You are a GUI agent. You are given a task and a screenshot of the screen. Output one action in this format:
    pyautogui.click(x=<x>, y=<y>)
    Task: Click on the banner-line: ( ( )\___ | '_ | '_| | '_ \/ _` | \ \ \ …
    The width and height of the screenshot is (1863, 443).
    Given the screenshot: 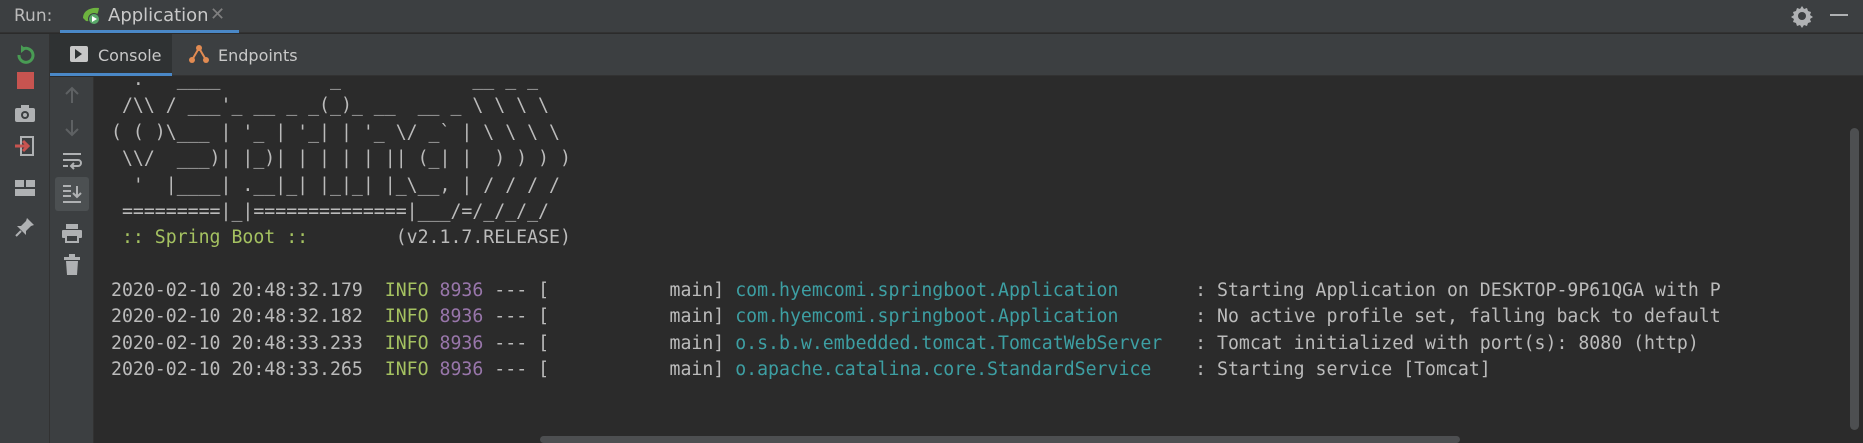 What is the action you would take?
    pyautogui.click(x=335, y=132)
    